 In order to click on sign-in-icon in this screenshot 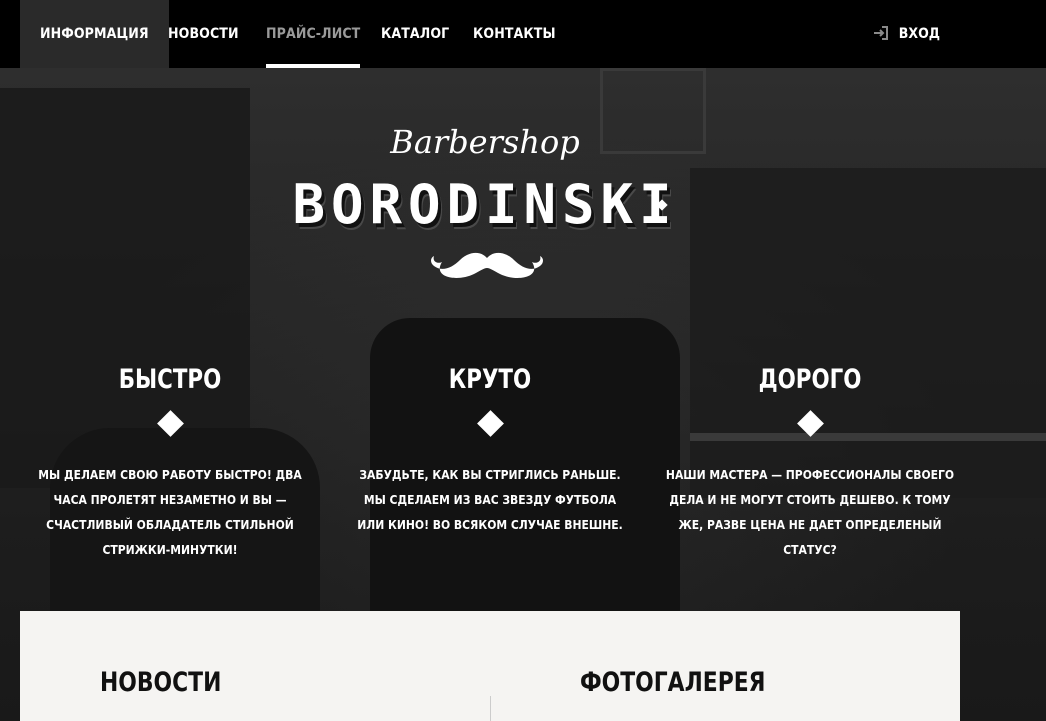, I will do `click(881, 21)`.